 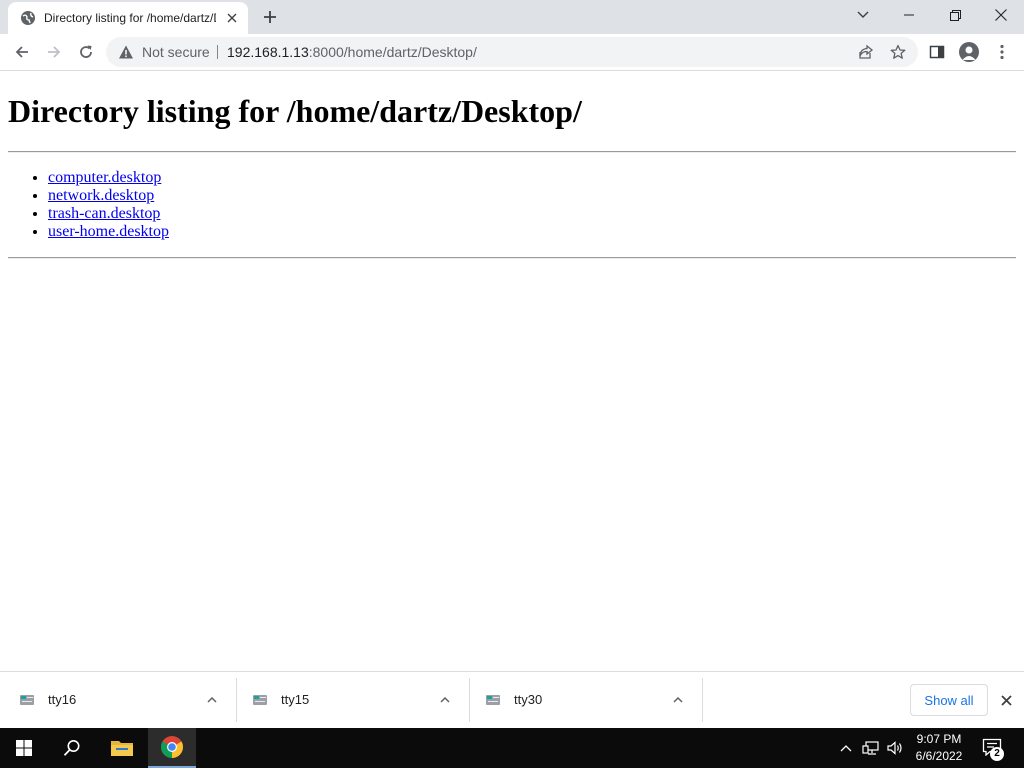 I want to click on download-item: tty30, so click(x=582, y=700).